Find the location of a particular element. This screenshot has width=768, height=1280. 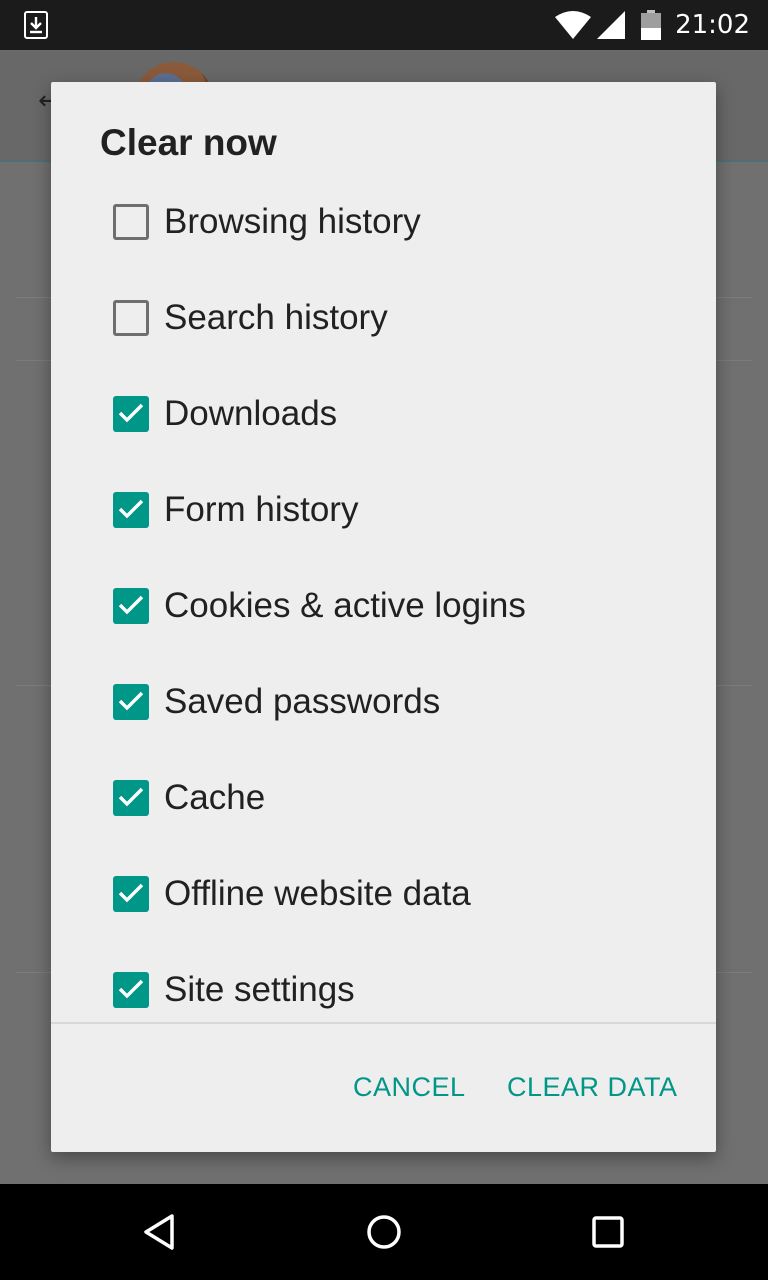

home-icon is located at coordinates (384, 1232).